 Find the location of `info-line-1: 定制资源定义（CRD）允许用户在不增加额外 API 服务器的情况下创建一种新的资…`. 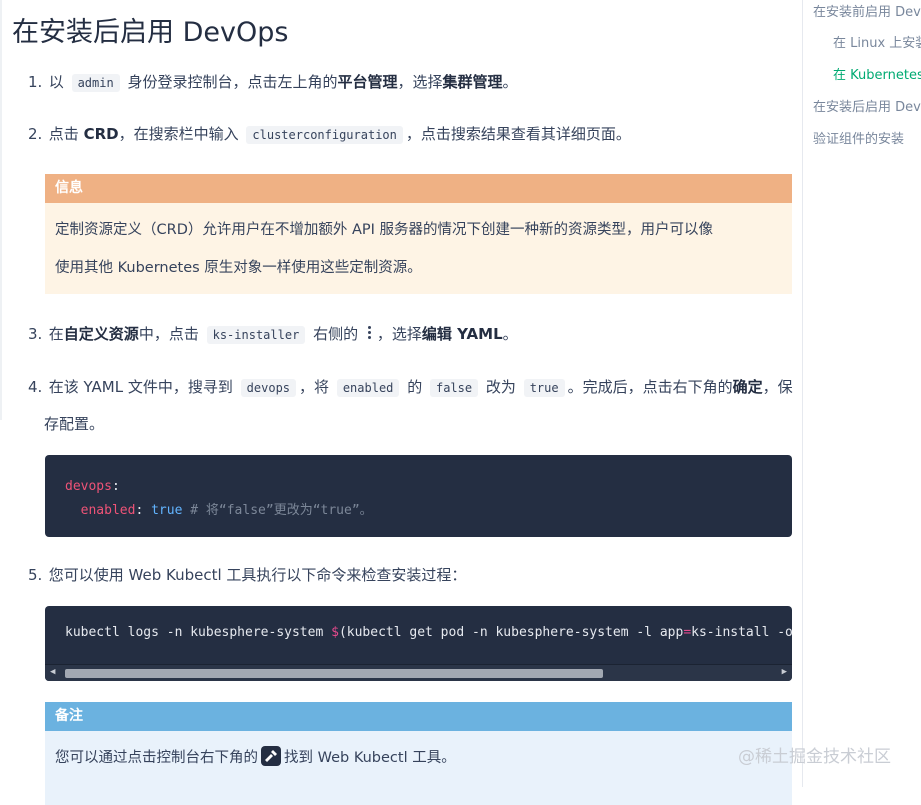

info-line-1: 定制资源定义（CRD）允许用户在不增加额外 API 服务器的情况下创建一种新的资… is located at coordinates (384, 230).